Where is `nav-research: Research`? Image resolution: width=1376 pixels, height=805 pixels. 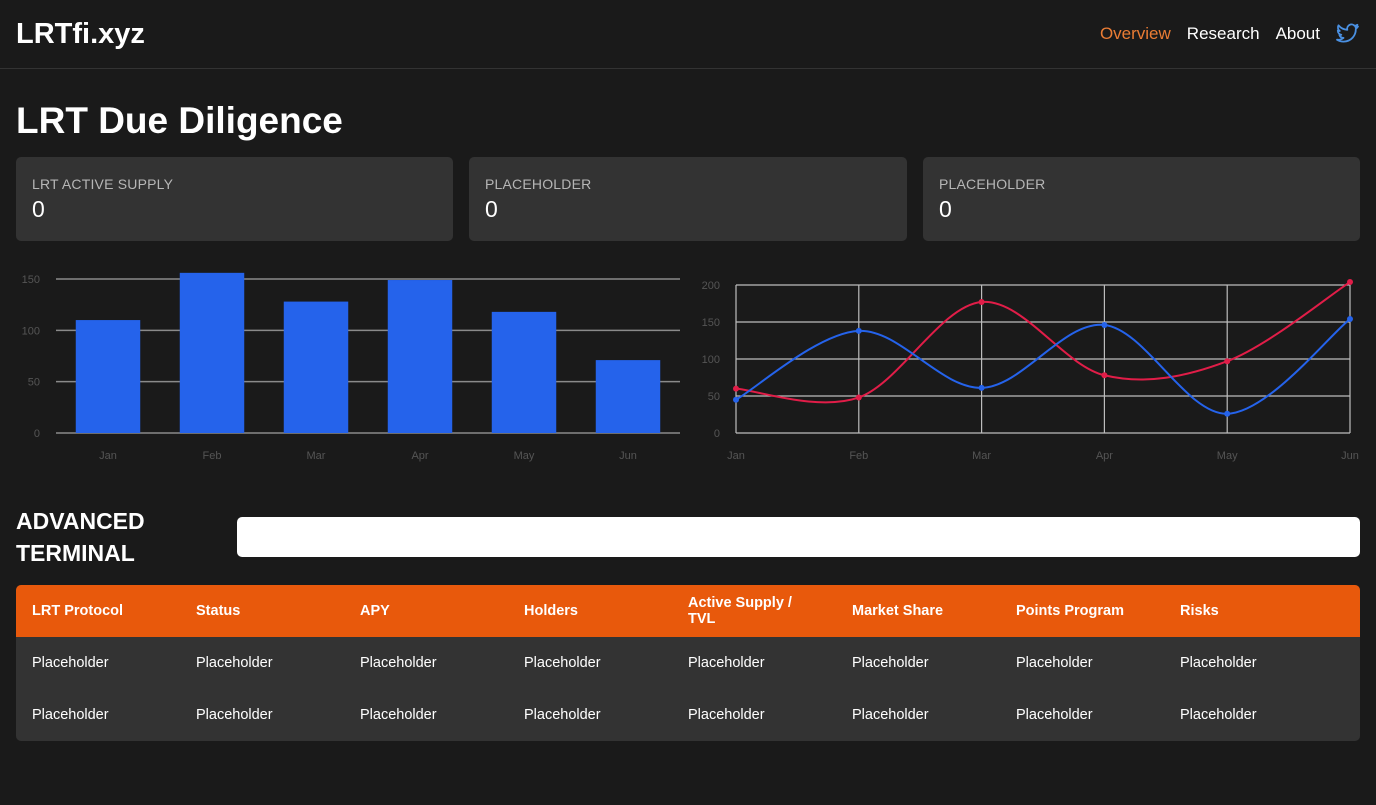
nav-research: Research is located at coordinates (1223, 34).